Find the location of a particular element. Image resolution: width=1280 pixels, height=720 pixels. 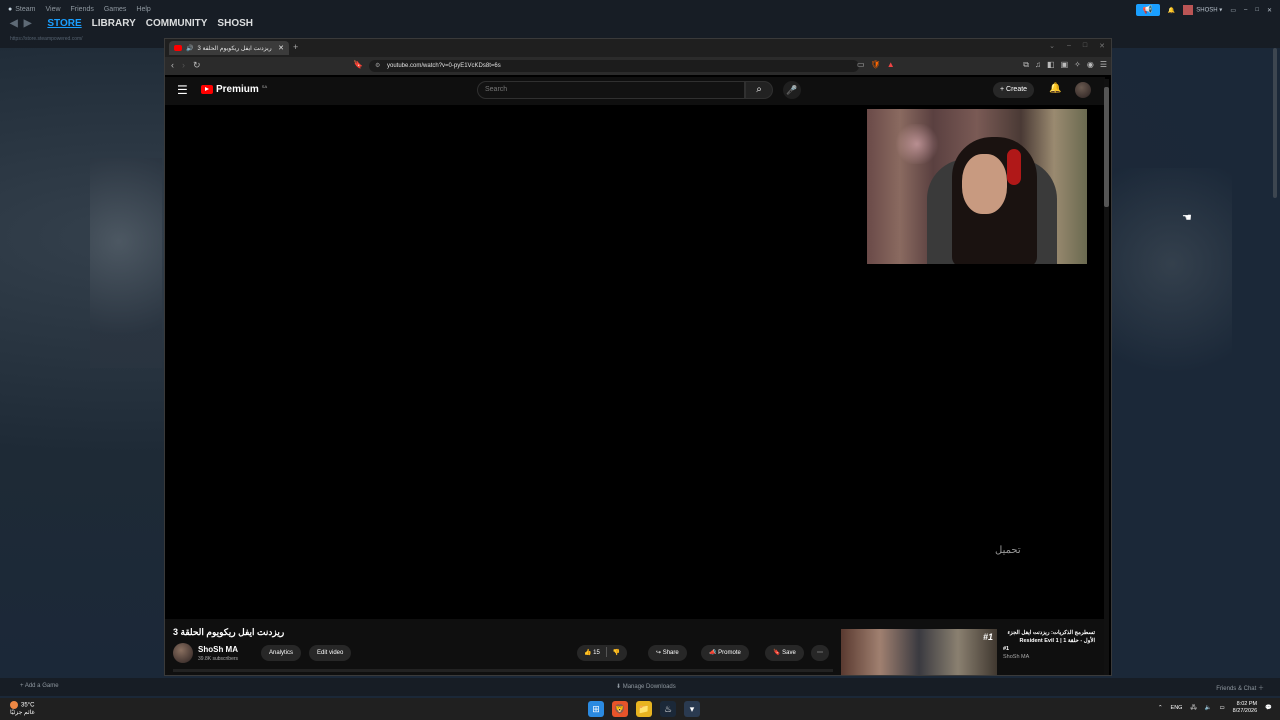

wallet-icon: ▣ is located at coordinates (1065, 65).